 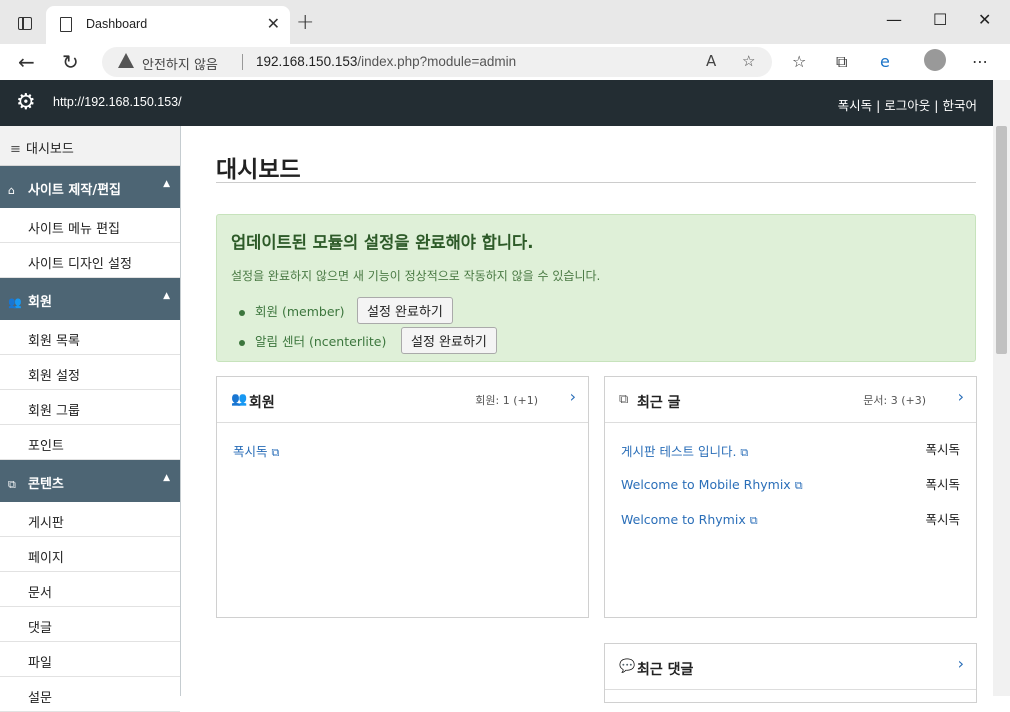 What do you see at coordinates (312, 340) in the screenshot?
I see `alert-module-item: 알림 센터 (ncenterlite)` at bounding box center [312, 340].